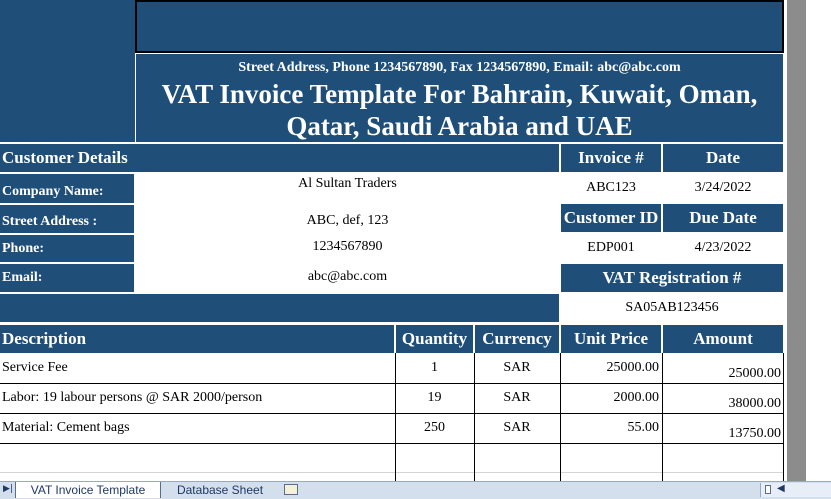 The height and width of the screenshot is (499, 831). I want to click on company-name-cell, so click(459, 26).